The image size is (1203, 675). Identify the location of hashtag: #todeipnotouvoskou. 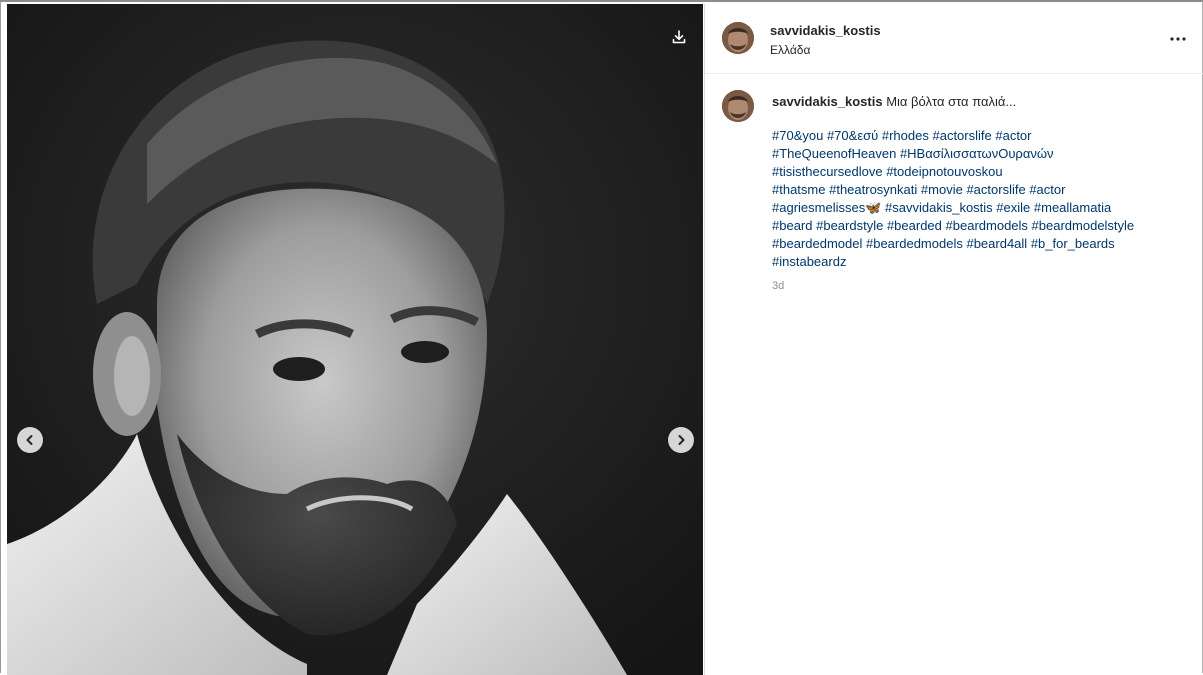
(944, 171).